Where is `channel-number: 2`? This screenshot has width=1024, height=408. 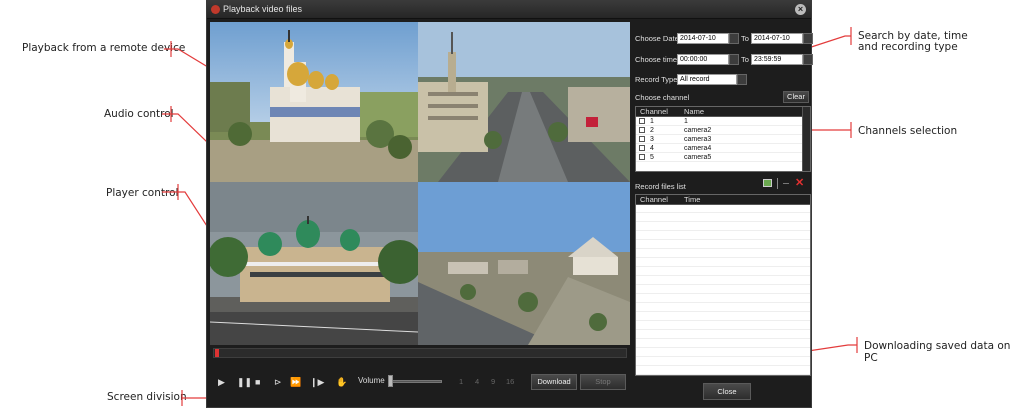
channel-number: 2 is located at coordinates (652, 130).